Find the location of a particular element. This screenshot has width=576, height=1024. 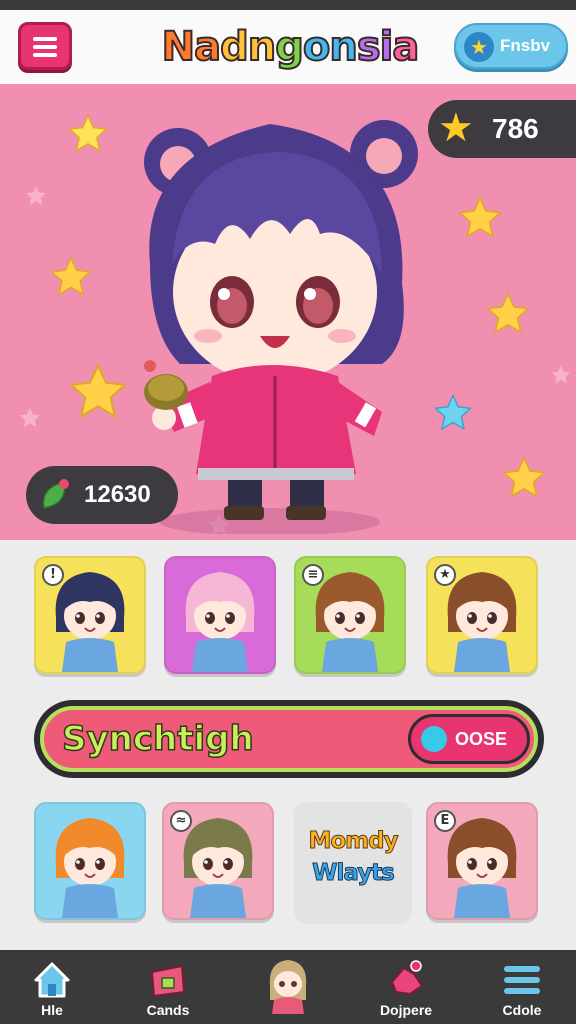

sync-action-label: OOSE is located at coordinates (481, 739).